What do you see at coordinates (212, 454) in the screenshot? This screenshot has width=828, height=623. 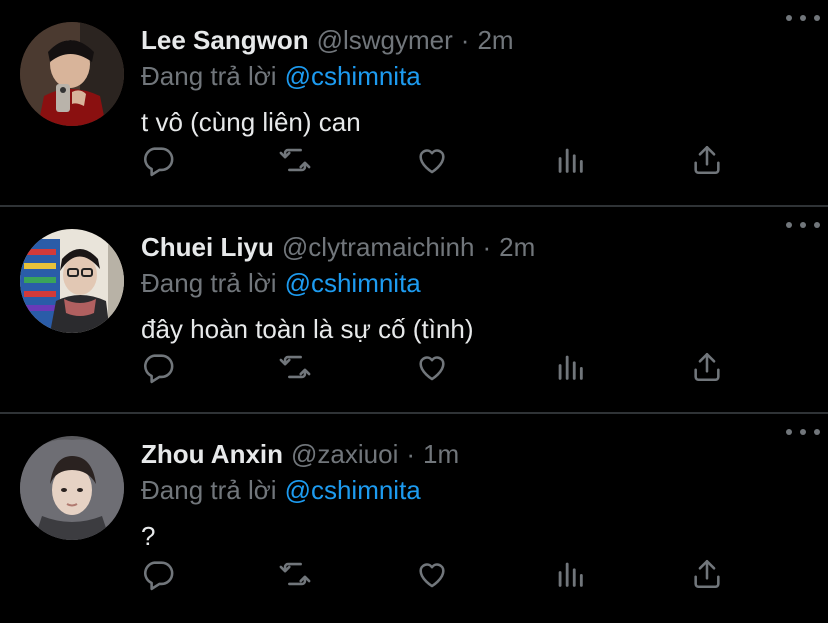 I see `display-name: Zhou Anxin` at bounding box center [212, 454].